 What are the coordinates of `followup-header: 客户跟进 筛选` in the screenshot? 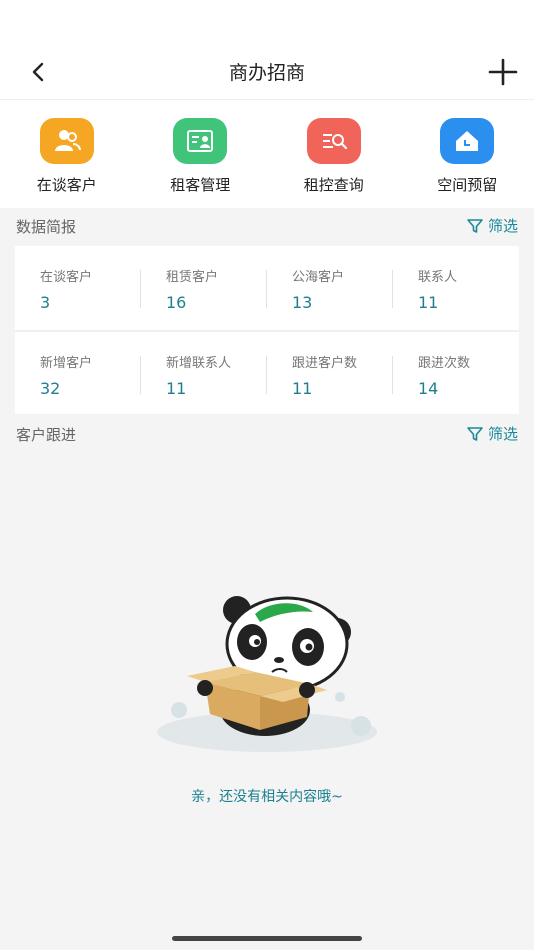 It's located at (267, 434).